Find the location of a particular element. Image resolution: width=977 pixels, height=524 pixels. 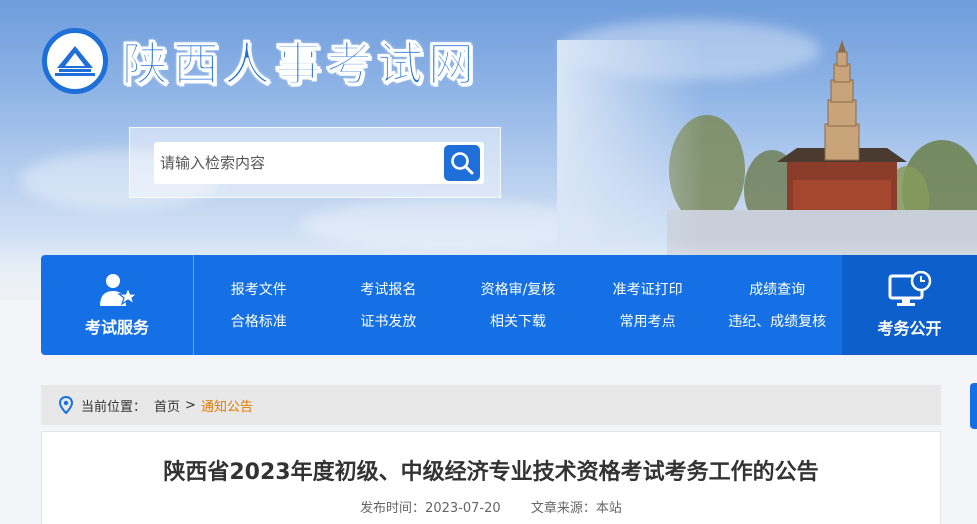

nav-exam-public: 考务公开 is located at coordinates (909, 305).